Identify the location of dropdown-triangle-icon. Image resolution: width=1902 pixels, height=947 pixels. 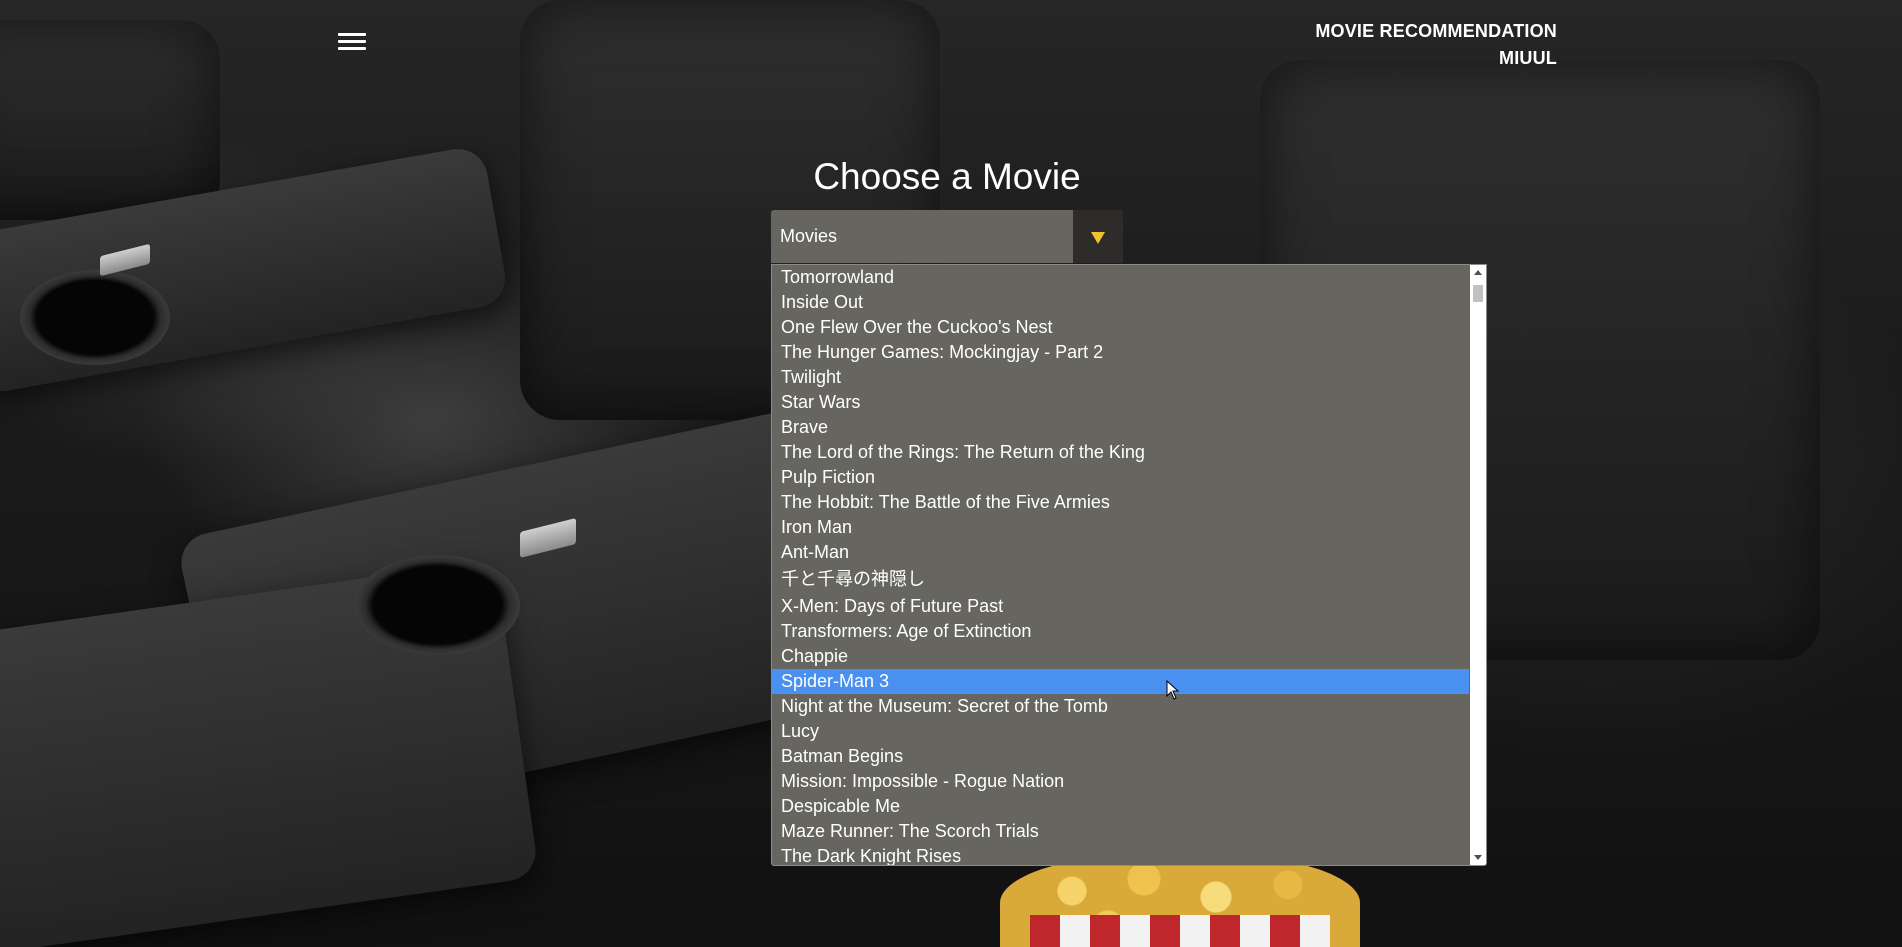
(1098, 238).